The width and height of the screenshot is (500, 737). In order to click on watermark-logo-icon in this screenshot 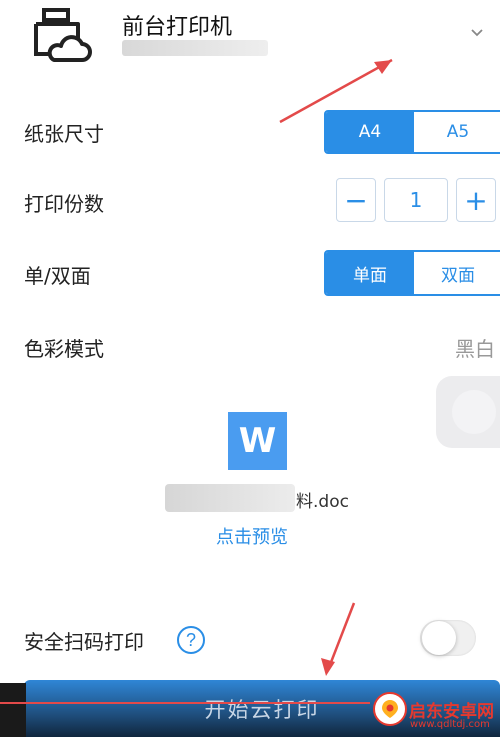, I will do `click(390, 709)`.